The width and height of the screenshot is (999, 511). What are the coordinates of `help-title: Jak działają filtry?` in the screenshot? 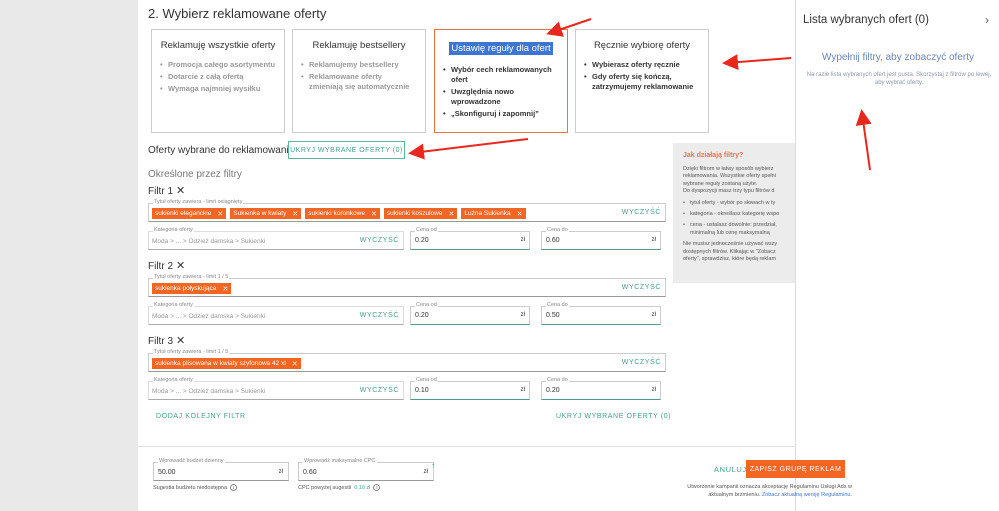 It's located at (713, 155).